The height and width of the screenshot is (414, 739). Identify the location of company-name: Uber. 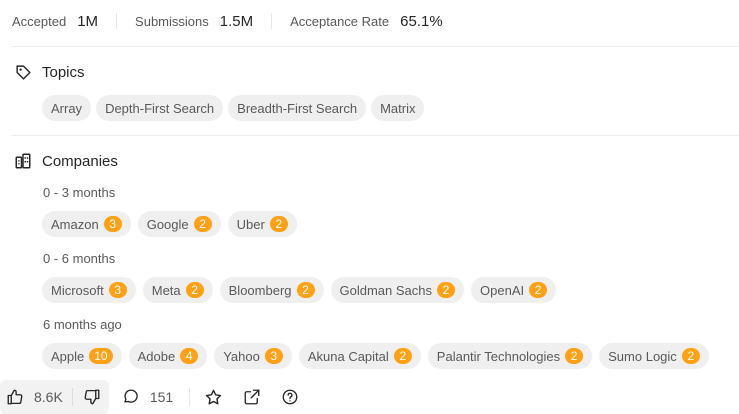
(250, 224).